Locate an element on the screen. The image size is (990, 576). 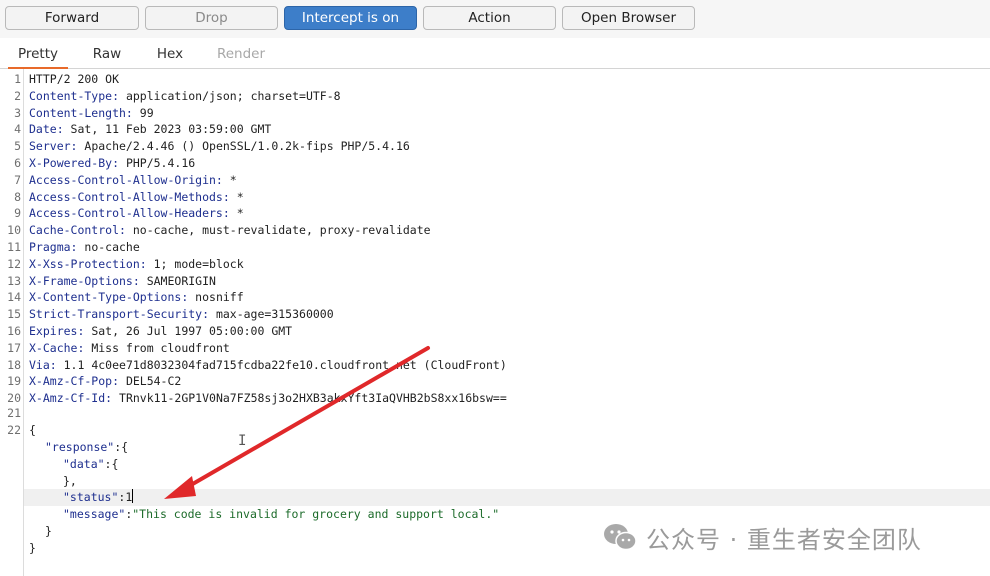
watermark-text: 公众号 · 重生者安全团队 is located at coordinates (784, 539).